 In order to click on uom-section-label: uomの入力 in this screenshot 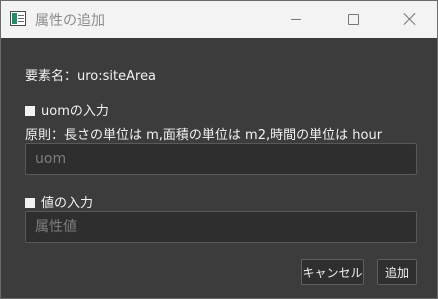, I will do `click(67, 109)`.